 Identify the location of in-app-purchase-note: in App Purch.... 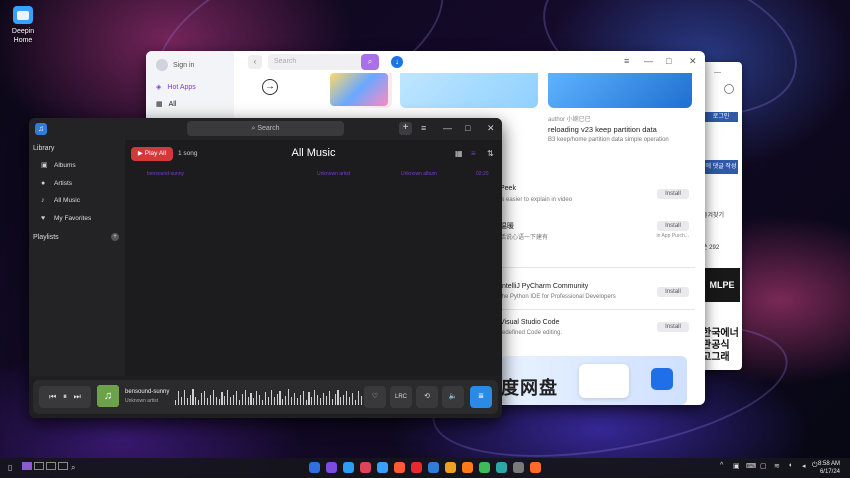
(672, 236).